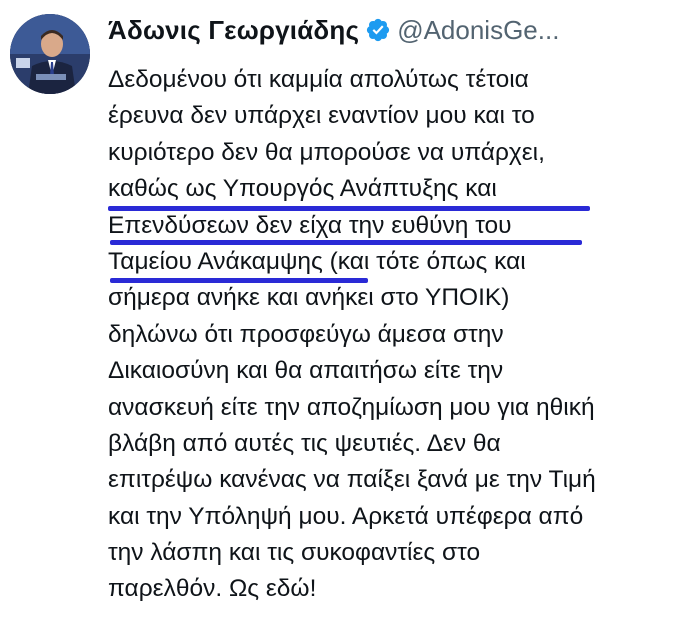 Image resolution: width=689 pixels, height=620 pixels. What do you see at coordinates (212, 589) in the screenshot?
I see `tweet-line-15: παρελθόν. Ως εδώ!` at bounding box center [212, 589].